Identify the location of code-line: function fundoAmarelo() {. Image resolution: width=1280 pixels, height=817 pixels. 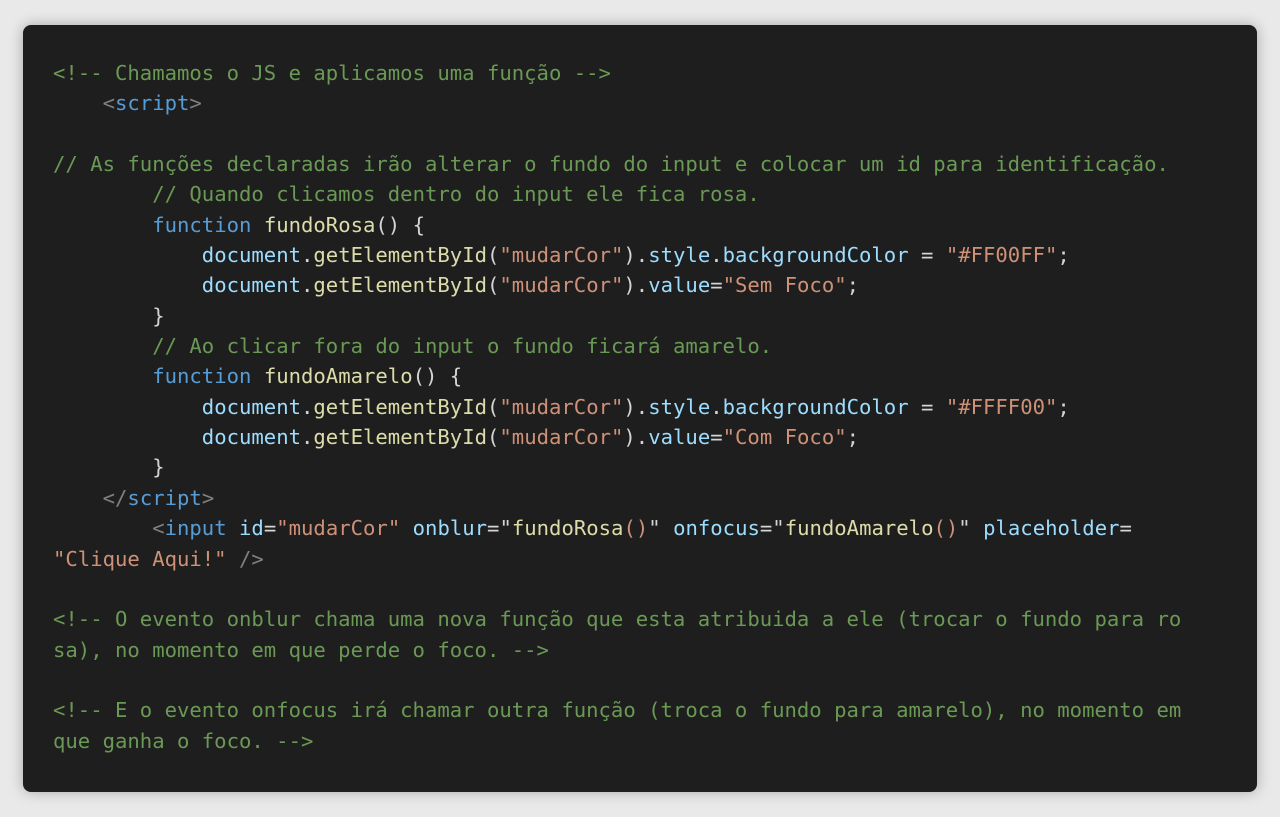
(617, 376).